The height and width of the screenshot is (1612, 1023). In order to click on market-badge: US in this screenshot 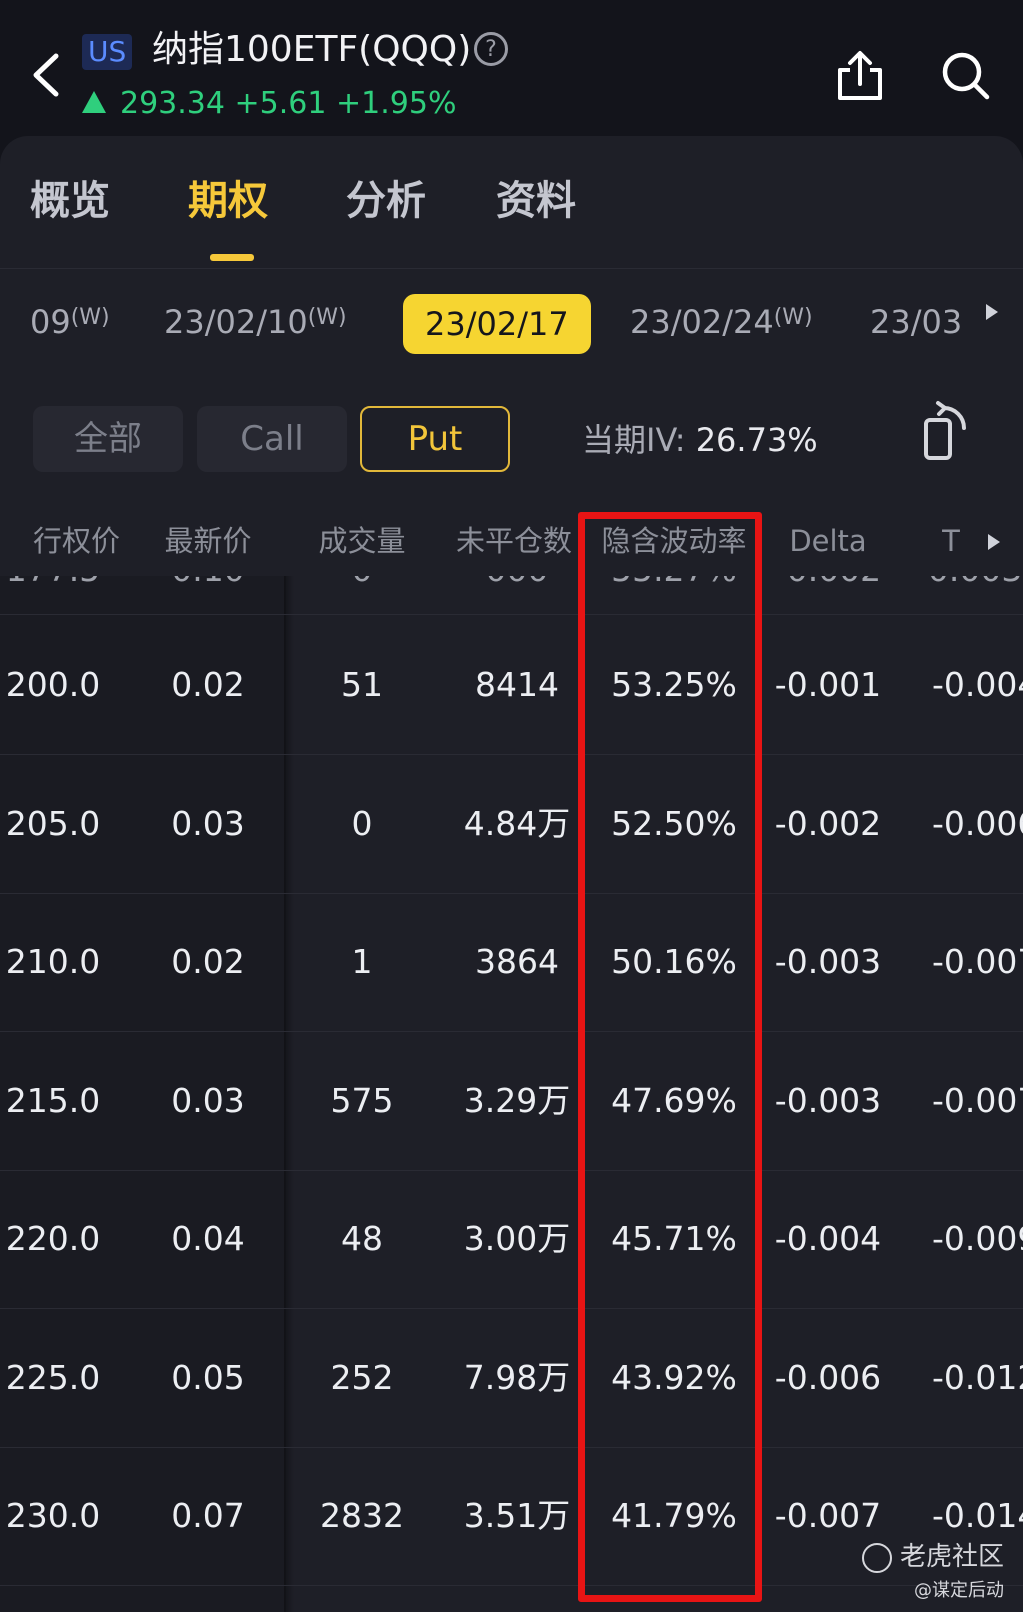, I will do `click(107, 52)`.